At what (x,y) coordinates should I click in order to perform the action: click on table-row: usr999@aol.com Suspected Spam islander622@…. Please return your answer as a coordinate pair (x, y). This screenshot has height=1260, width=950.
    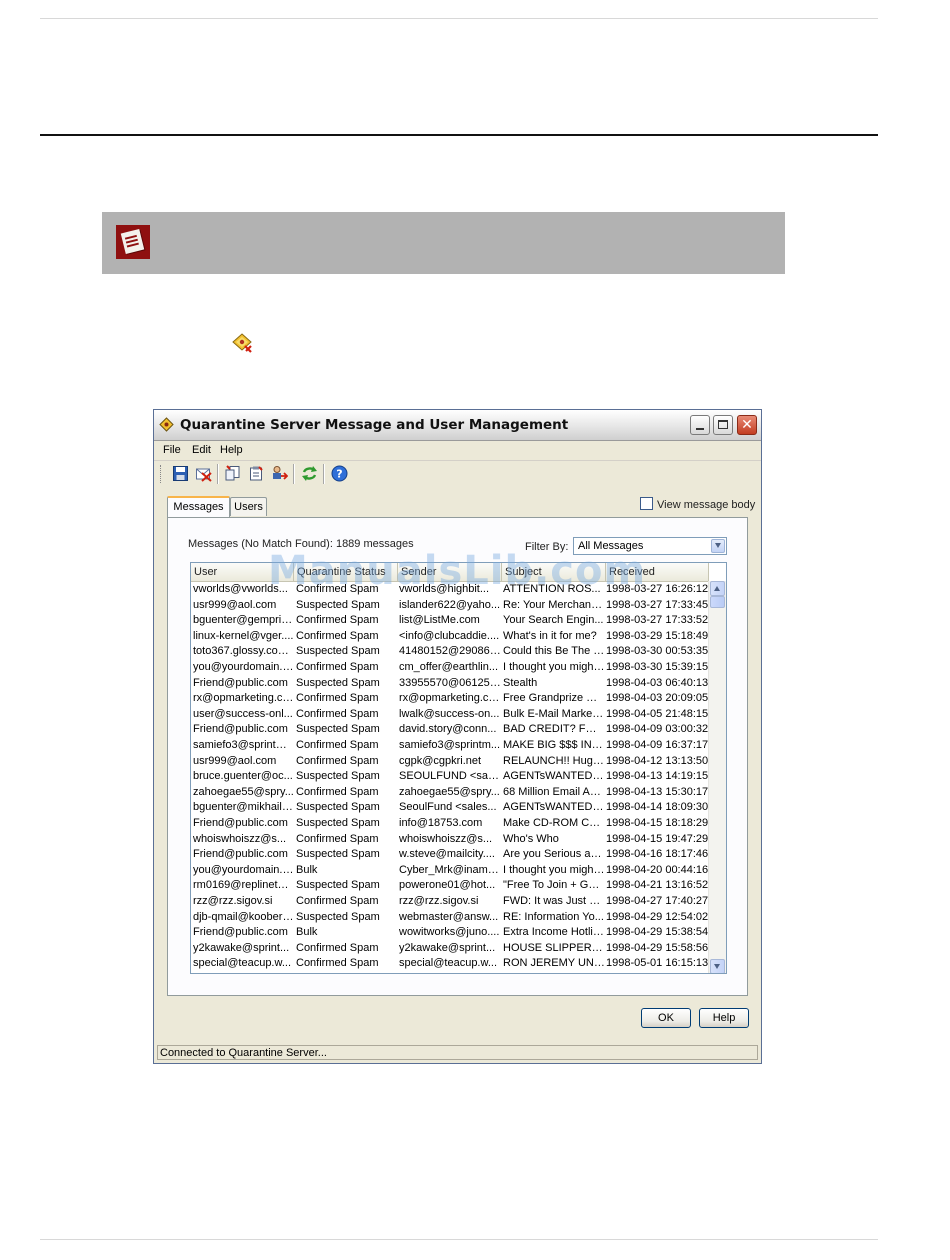
    Looking at the image, I should click on (450, 606).